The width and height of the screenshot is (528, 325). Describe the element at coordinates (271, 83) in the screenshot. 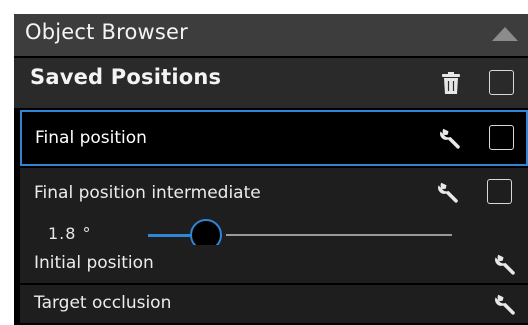

I see `saved-positions-header: Saved Positions` at that location.